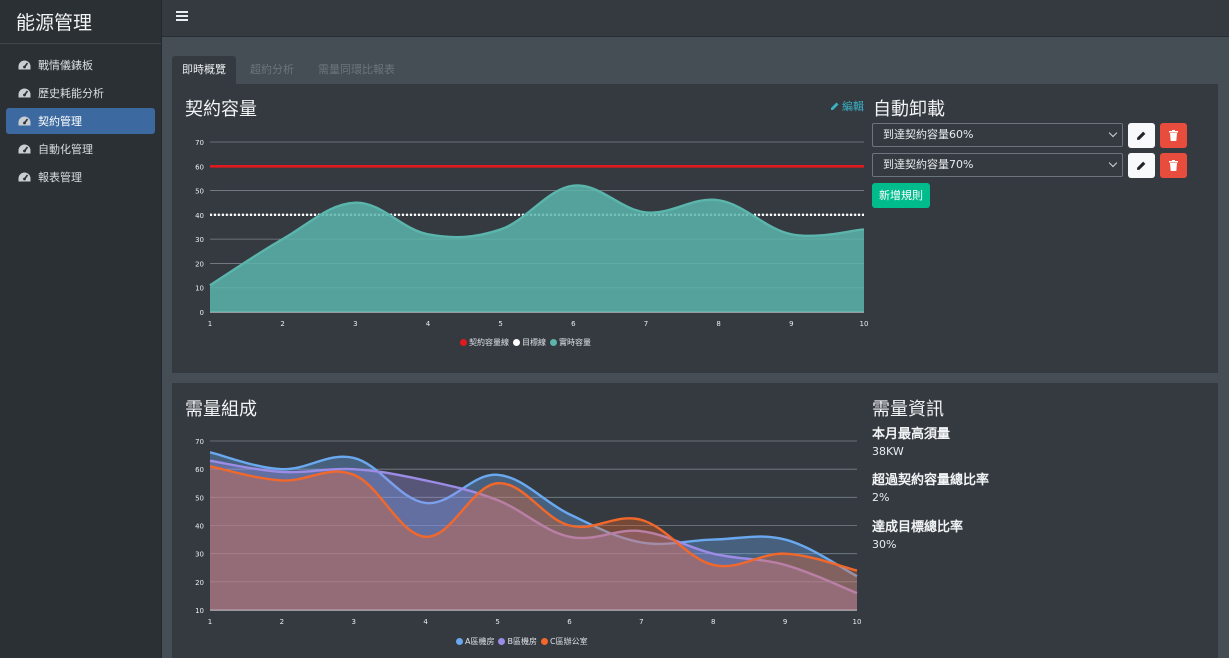 The height and width of the screenshot is (658, 1229). What do you see at coordinates (356, 70) in the screenshot?
I see `tab-2: 需量同環比報表` at bounding box center [356, 70].